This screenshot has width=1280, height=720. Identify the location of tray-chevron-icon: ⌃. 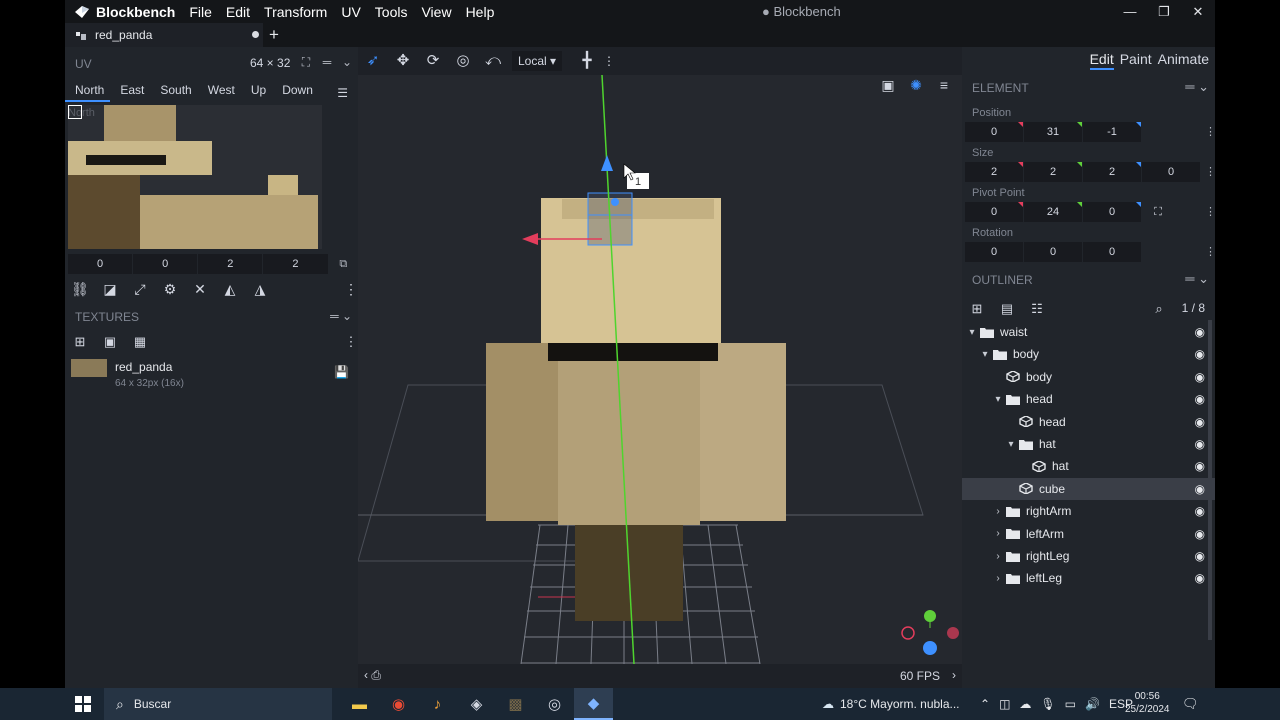
(985, 704).